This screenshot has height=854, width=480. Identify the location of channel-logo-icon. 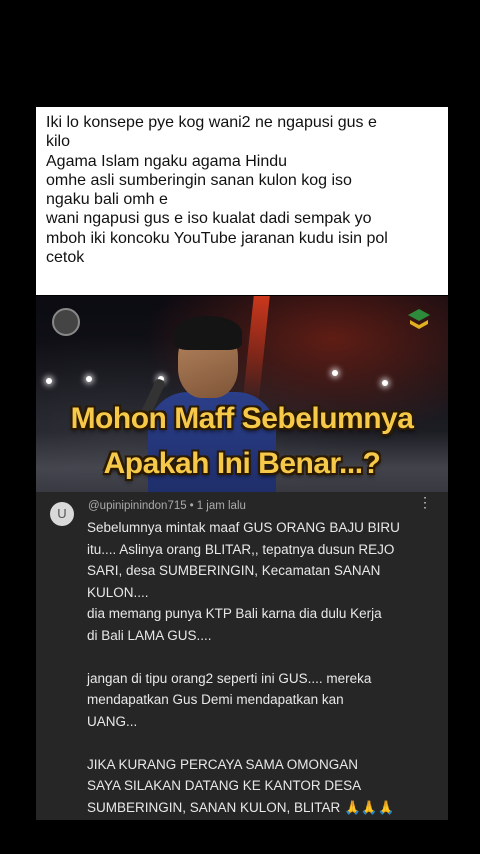
(66, 322).